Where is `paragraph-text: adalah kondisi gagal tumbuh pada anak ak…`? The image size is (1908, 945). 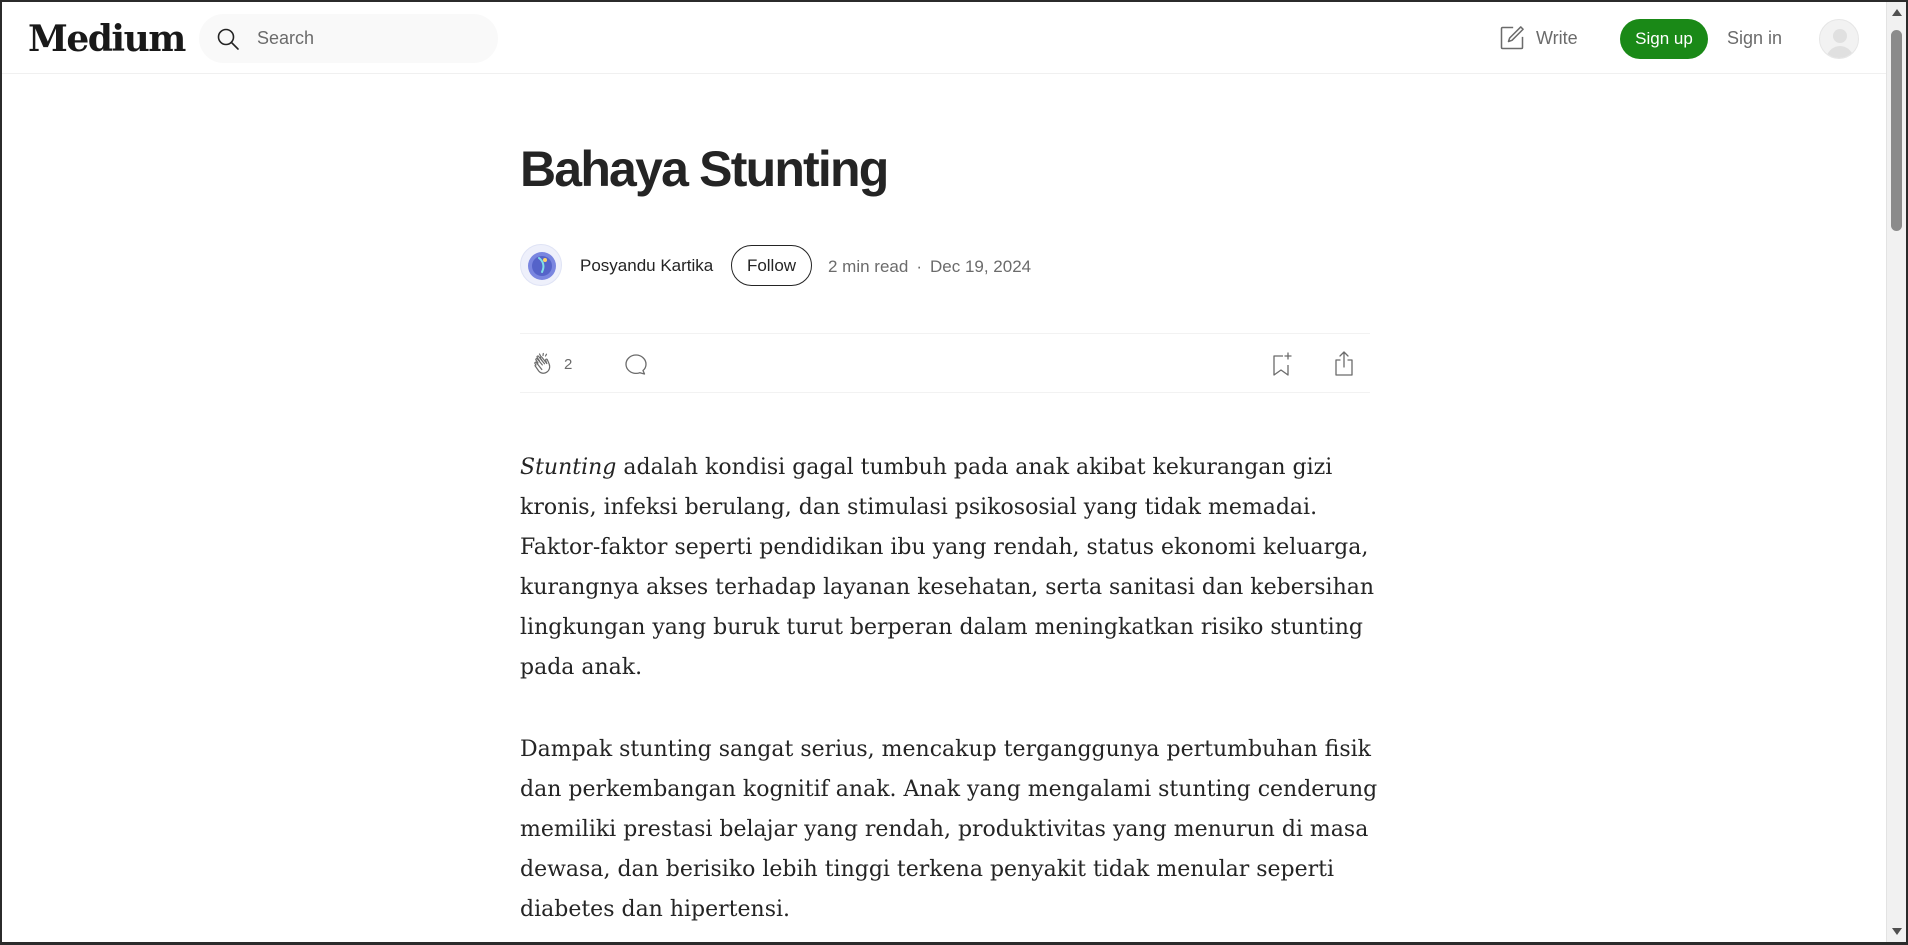 paragraph-text: adalah kondisi gagal tumbuh pada anak ak… is located at coordinates (947, 567).